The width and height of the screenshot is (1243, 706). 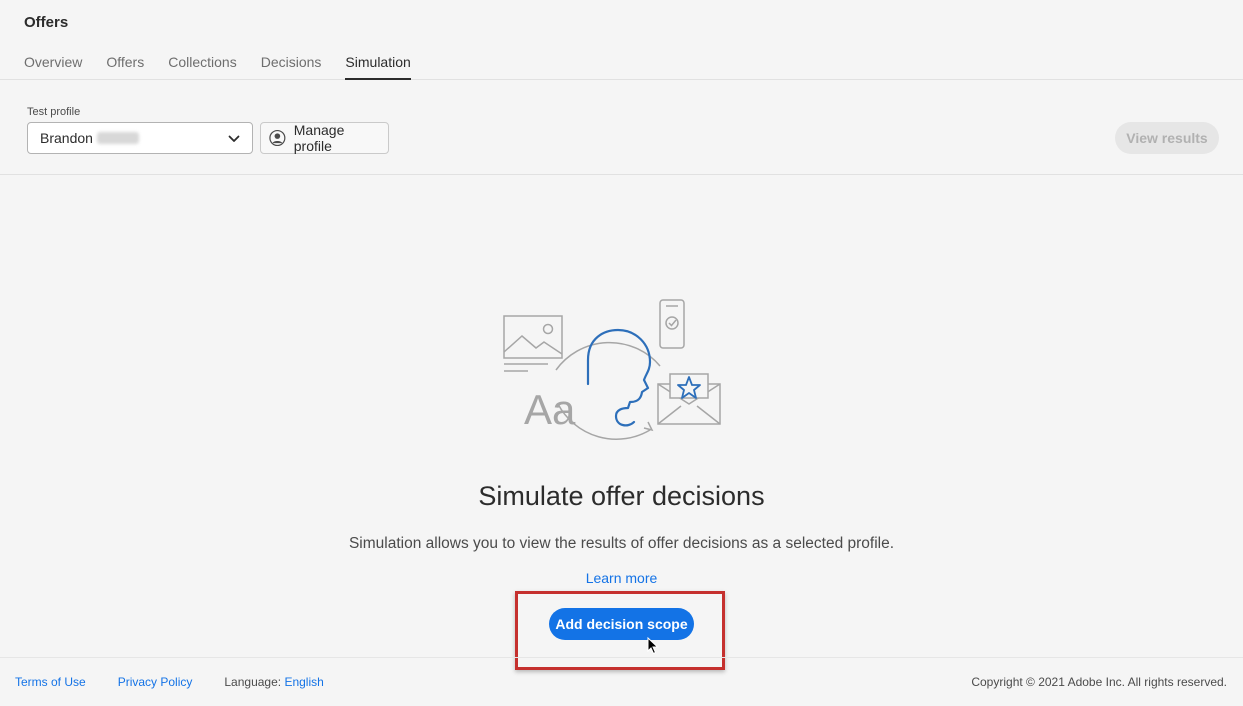 I want to click on privacy-policy-link: Privacy Policy, so click(x=155, y=682).